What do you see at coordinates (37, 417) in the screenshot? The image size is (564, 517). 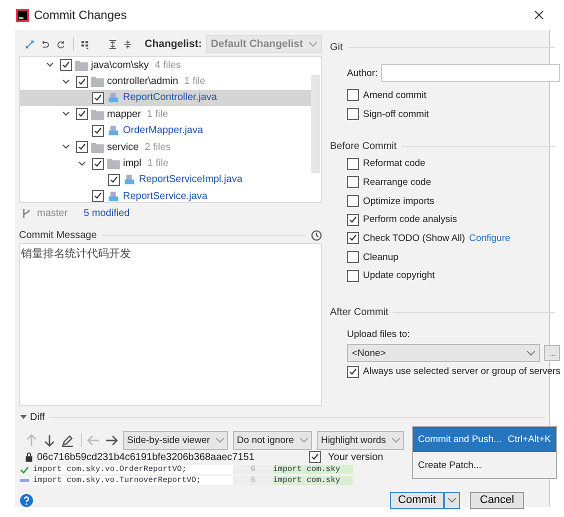 I see `section-title: Diff` at bounding box center [37, 417].